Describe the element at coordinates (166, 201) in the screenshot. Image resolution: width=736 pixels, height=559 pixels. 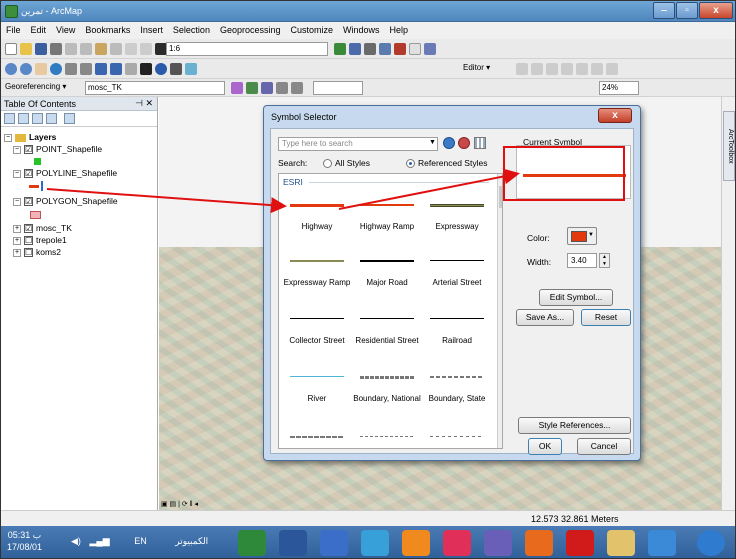
I see `annotation-arrow-layer-to-gallery` at that location.